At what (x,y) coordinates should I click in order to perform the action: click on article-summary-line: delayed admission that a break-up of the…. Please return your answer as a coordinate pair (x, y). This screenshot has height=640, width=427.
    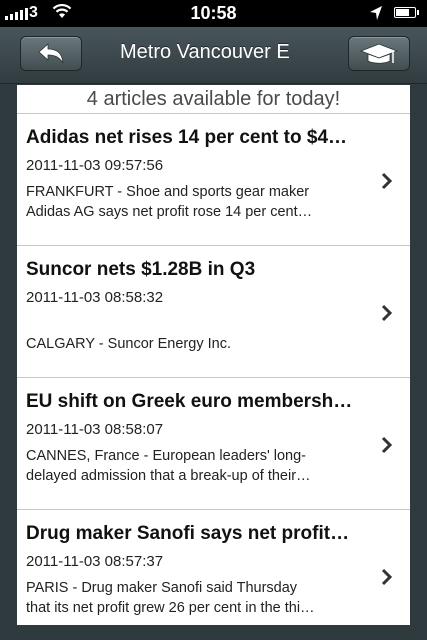
    Looking at the image, I should click on (168, 476).